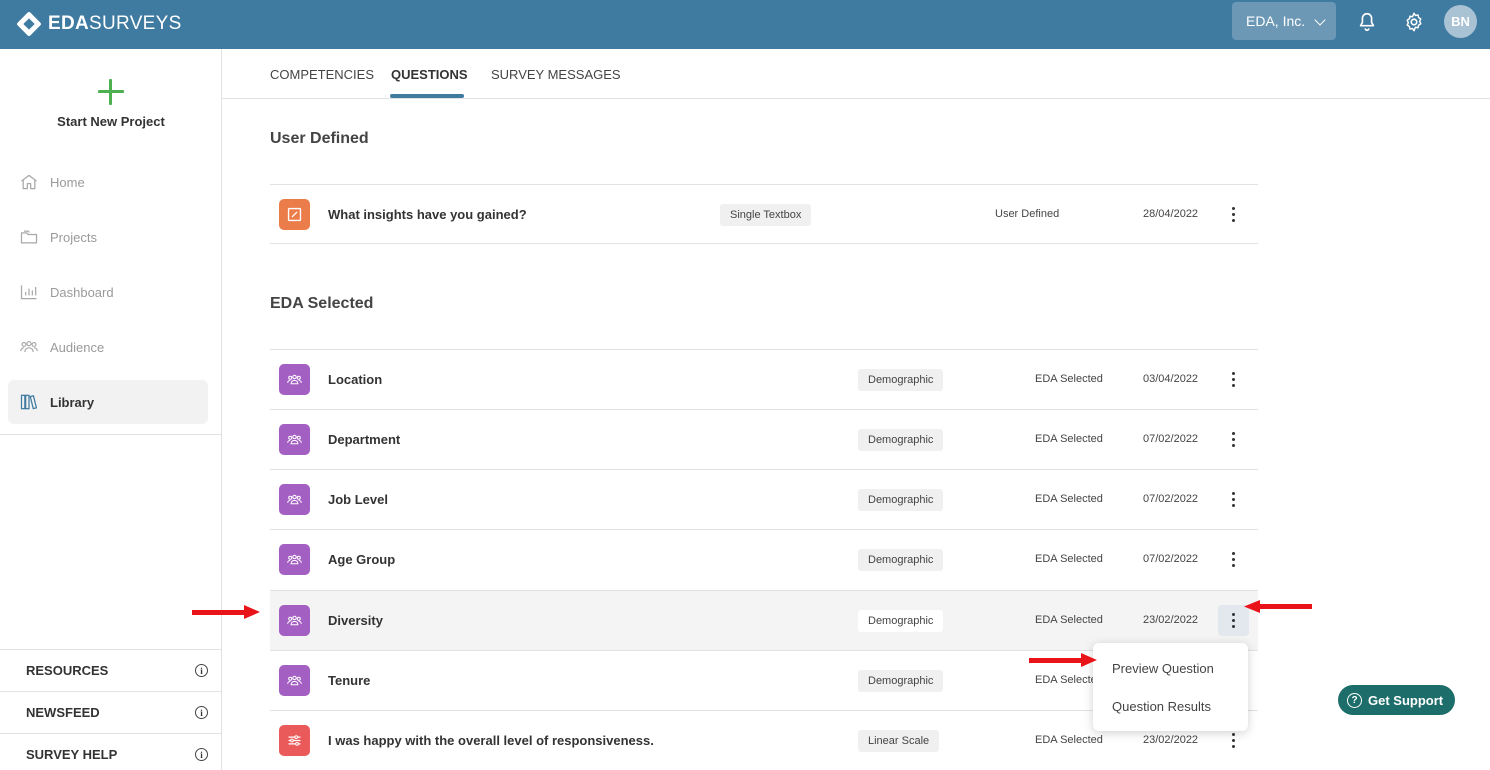 This screenshot has width=1490, height=770. Describe the element at coordinates (1414, 22) in the screenshot. I see `gear-icon` at that location.